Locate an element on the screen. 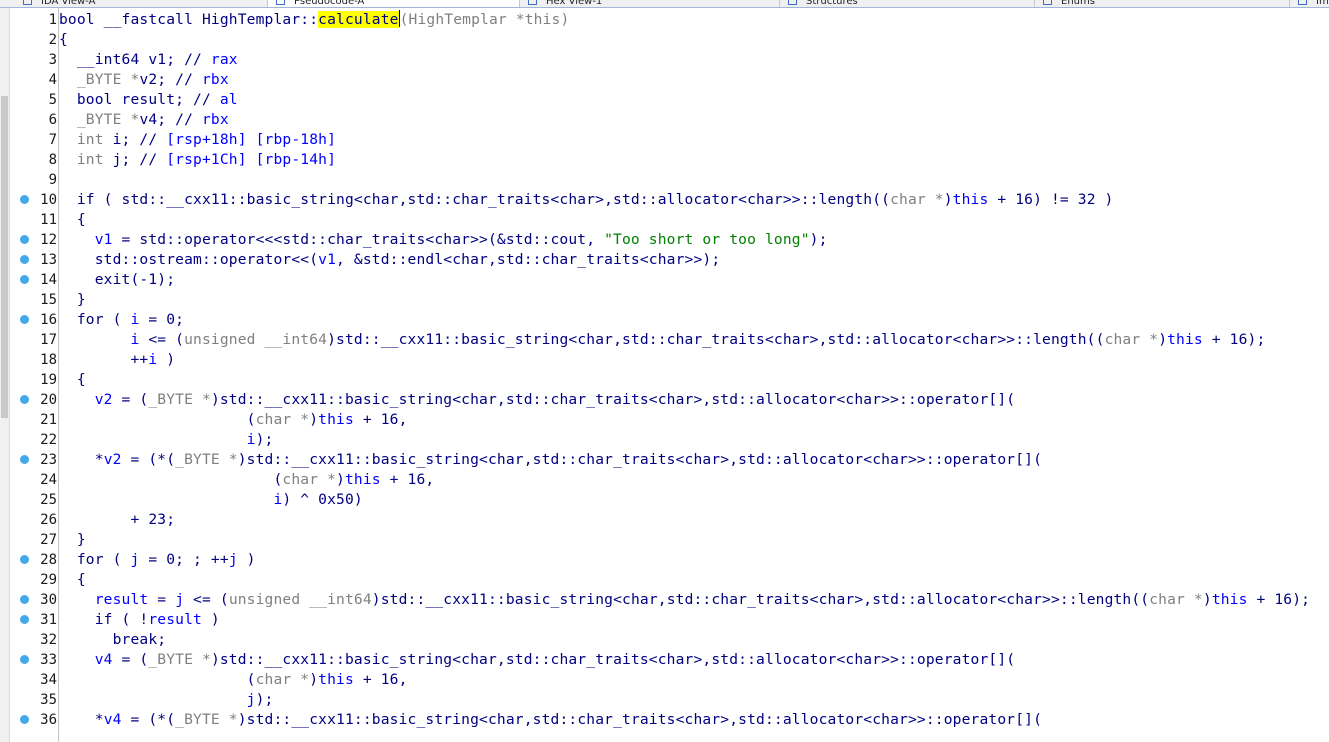 The height and width of the screenshot is (742, 1329). code-line: 18 ++i ) is located at coordinates (664, 360).